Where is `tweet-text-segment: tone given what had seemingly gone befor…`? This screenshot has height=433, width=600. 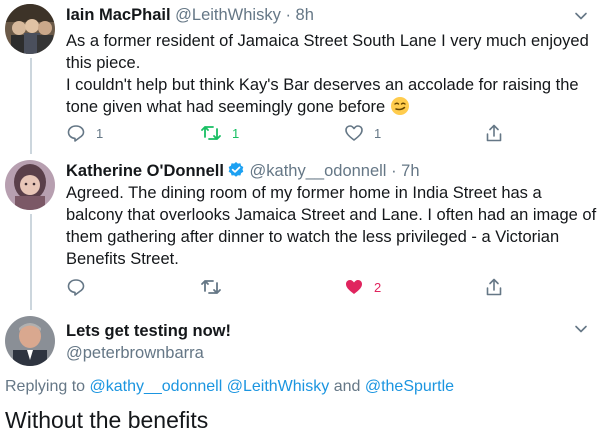
tweet-text-segment: tone given what had seemingly gone befor… is located at coordinates (226, 107).